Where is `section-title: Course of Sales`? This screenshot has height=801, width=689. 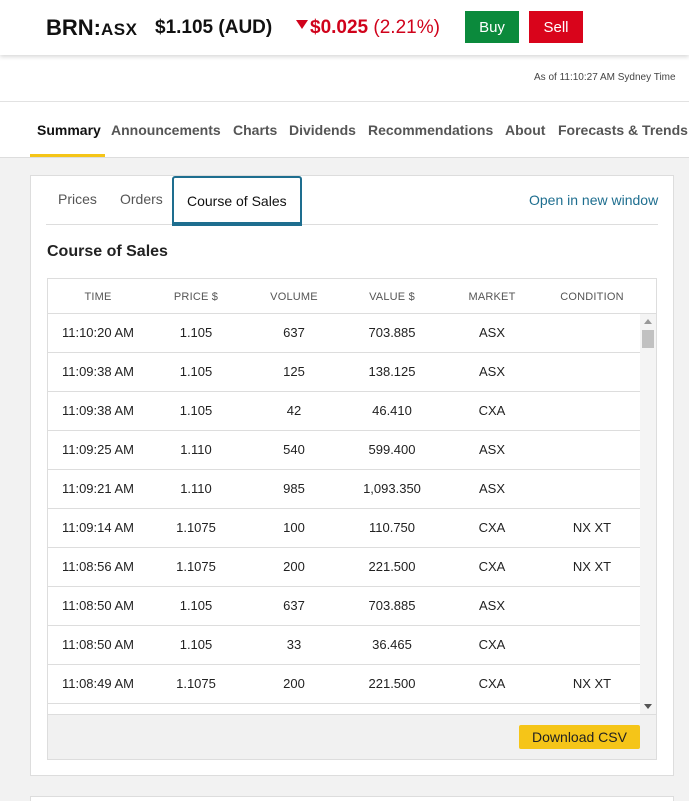 section-title: Course of Sales is located at coordinates (107, 251).